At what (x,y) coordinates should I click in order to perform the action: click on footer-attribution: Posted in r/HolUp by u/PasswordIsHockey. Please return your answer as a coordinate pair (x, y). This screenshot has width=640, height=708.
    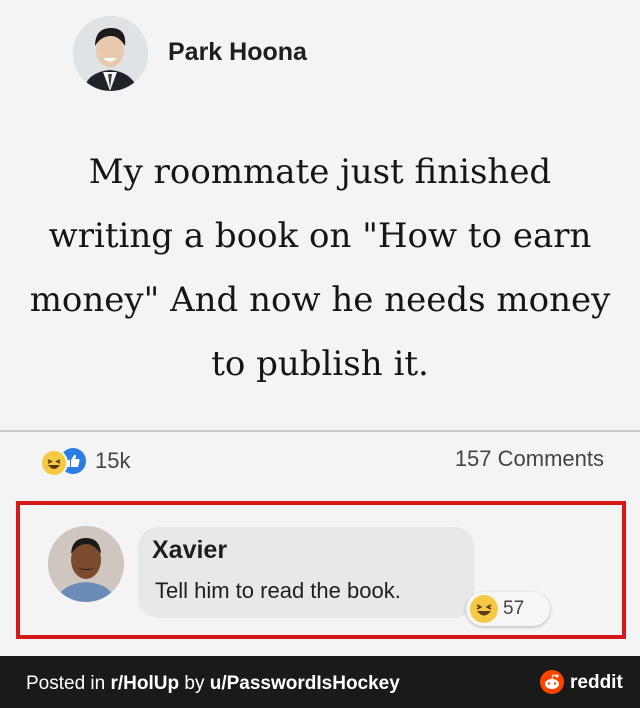
    Looking at the image, I should click on (213, 684).